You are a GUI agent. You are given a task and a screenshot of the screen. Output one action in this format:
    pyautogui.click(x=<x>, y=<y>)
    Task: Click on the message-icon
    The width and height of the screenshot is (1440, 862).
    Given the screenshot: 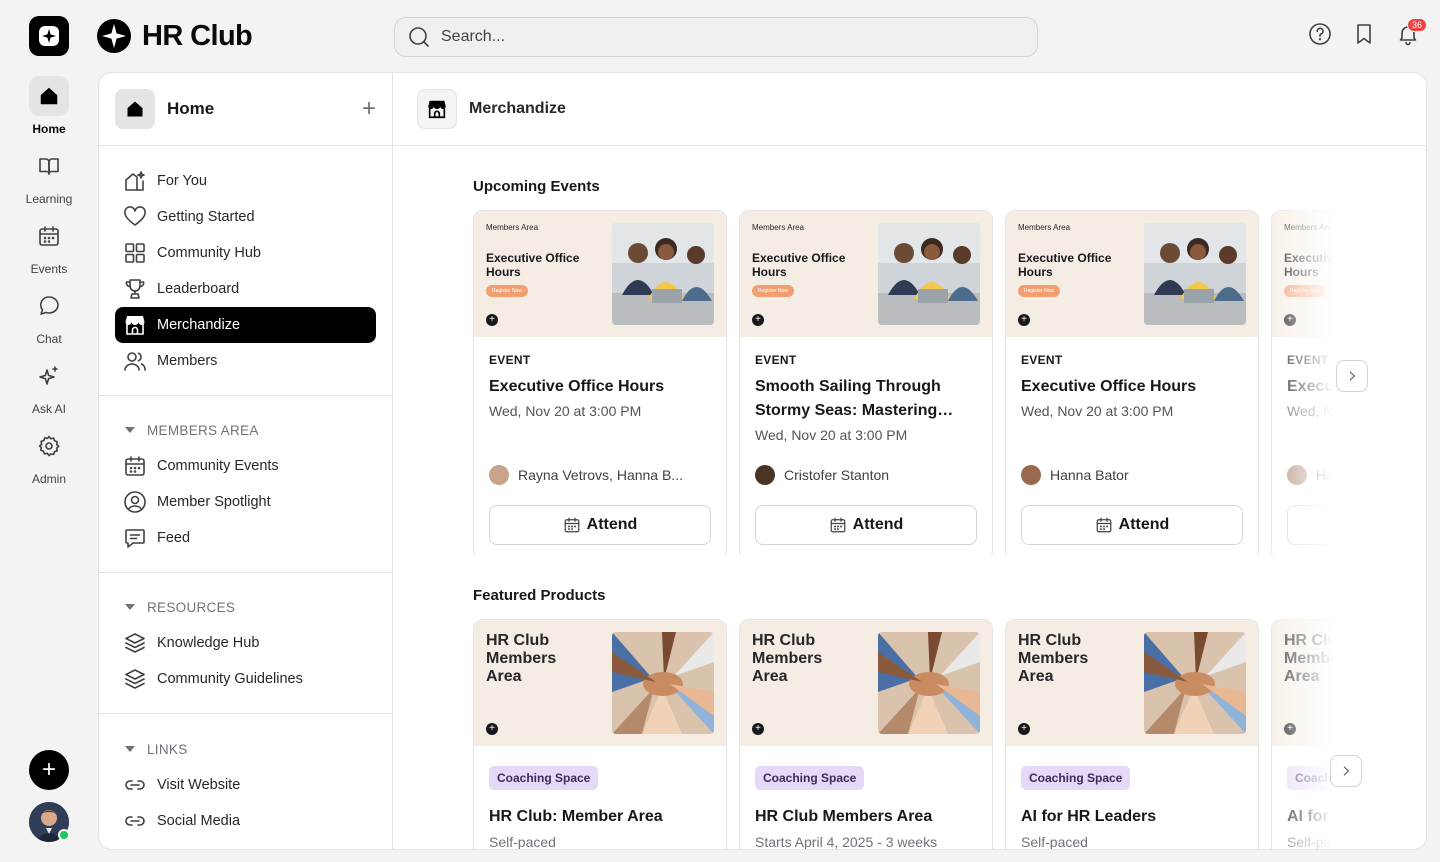 What is the action you would take?
    pyautogui.click(x=135, y=538)
    